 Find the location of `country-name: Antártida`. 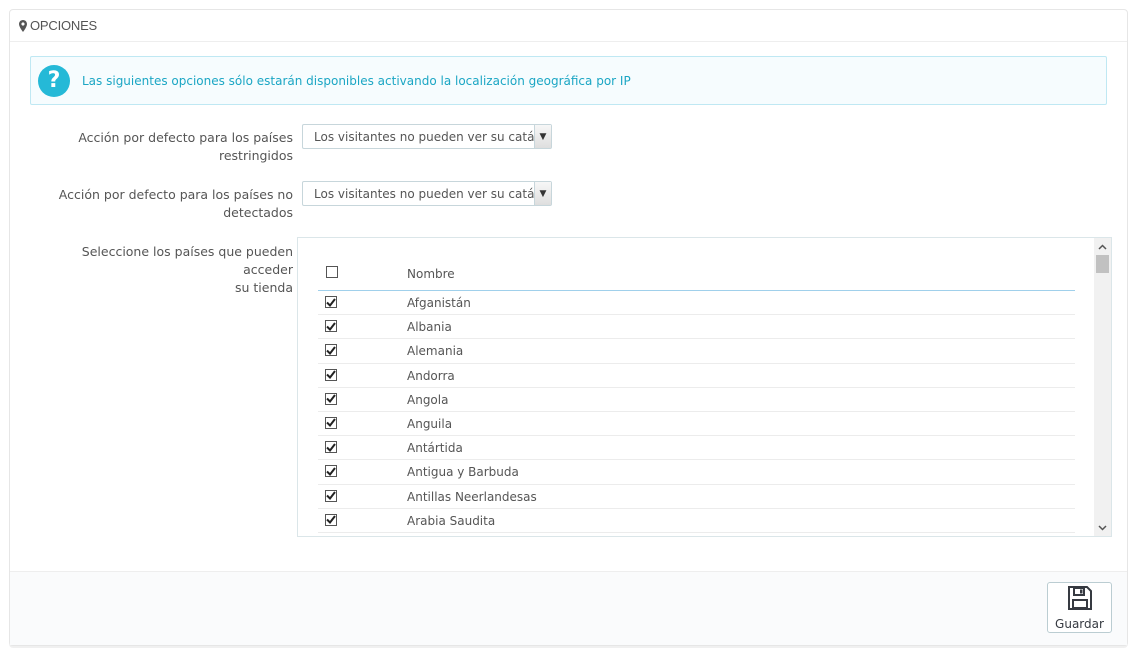

country-name: Antártida is located at coordinates (435, 448).